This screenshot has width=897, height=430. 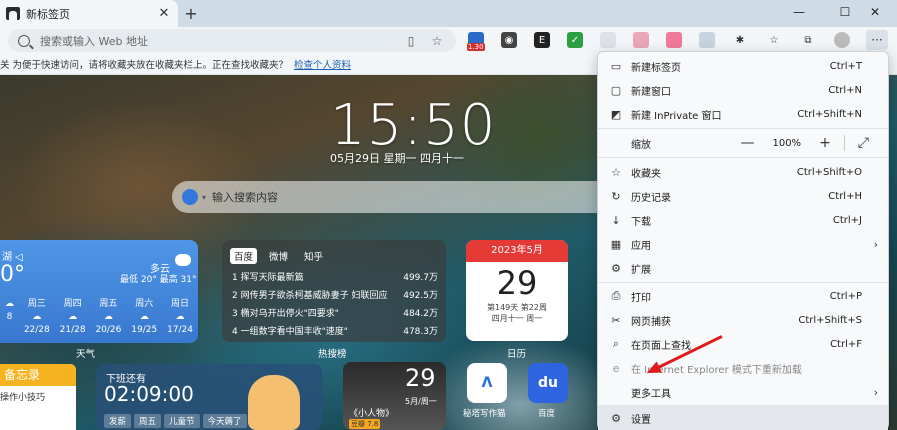 What do you see at coordinates (743, 114) in the screenshot?
I see `menu-new-inprivate: ◩ 新建 InPrivate 窗口 Ctrl+Shift+N` at bounding box center [743, 114].